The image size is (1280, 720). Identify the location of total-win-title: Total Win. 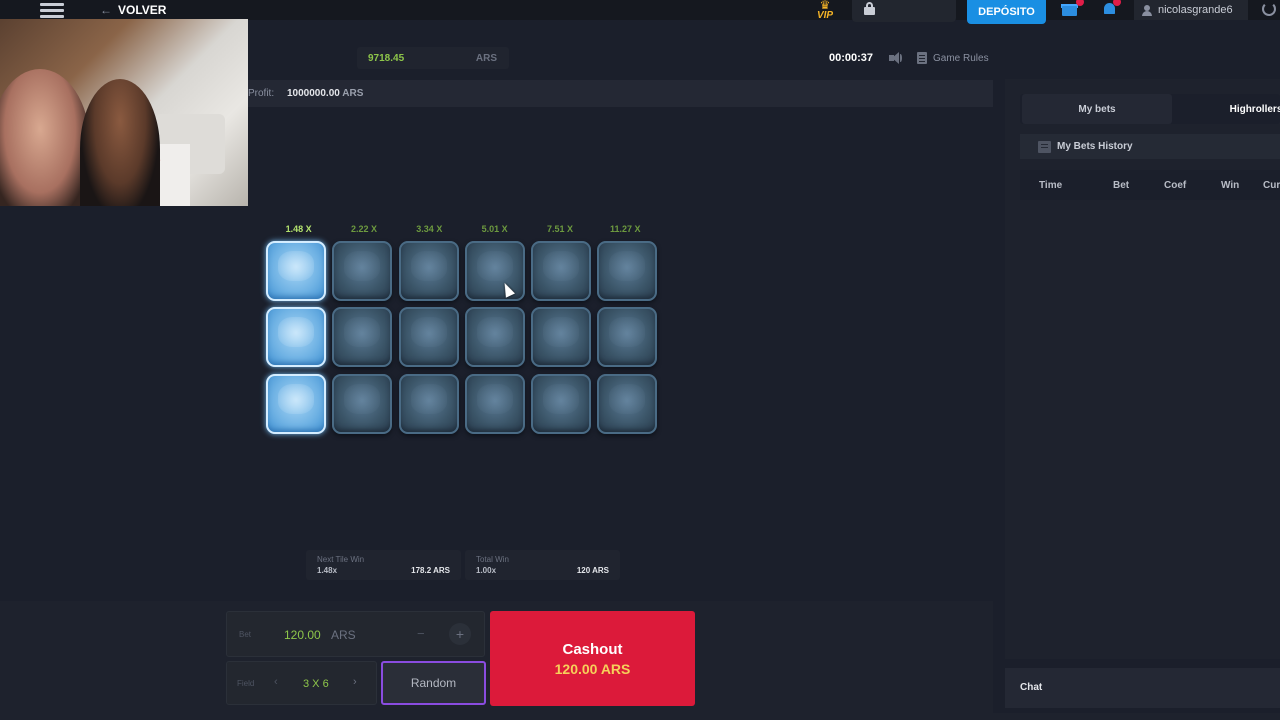
(492, 559).